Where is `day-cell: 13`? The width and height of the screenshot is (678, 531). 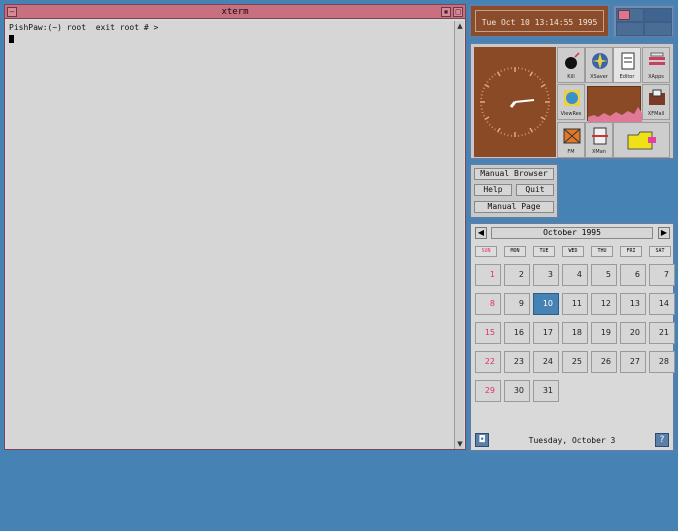 day-cell: 13 is located at coordinates (633, 304).